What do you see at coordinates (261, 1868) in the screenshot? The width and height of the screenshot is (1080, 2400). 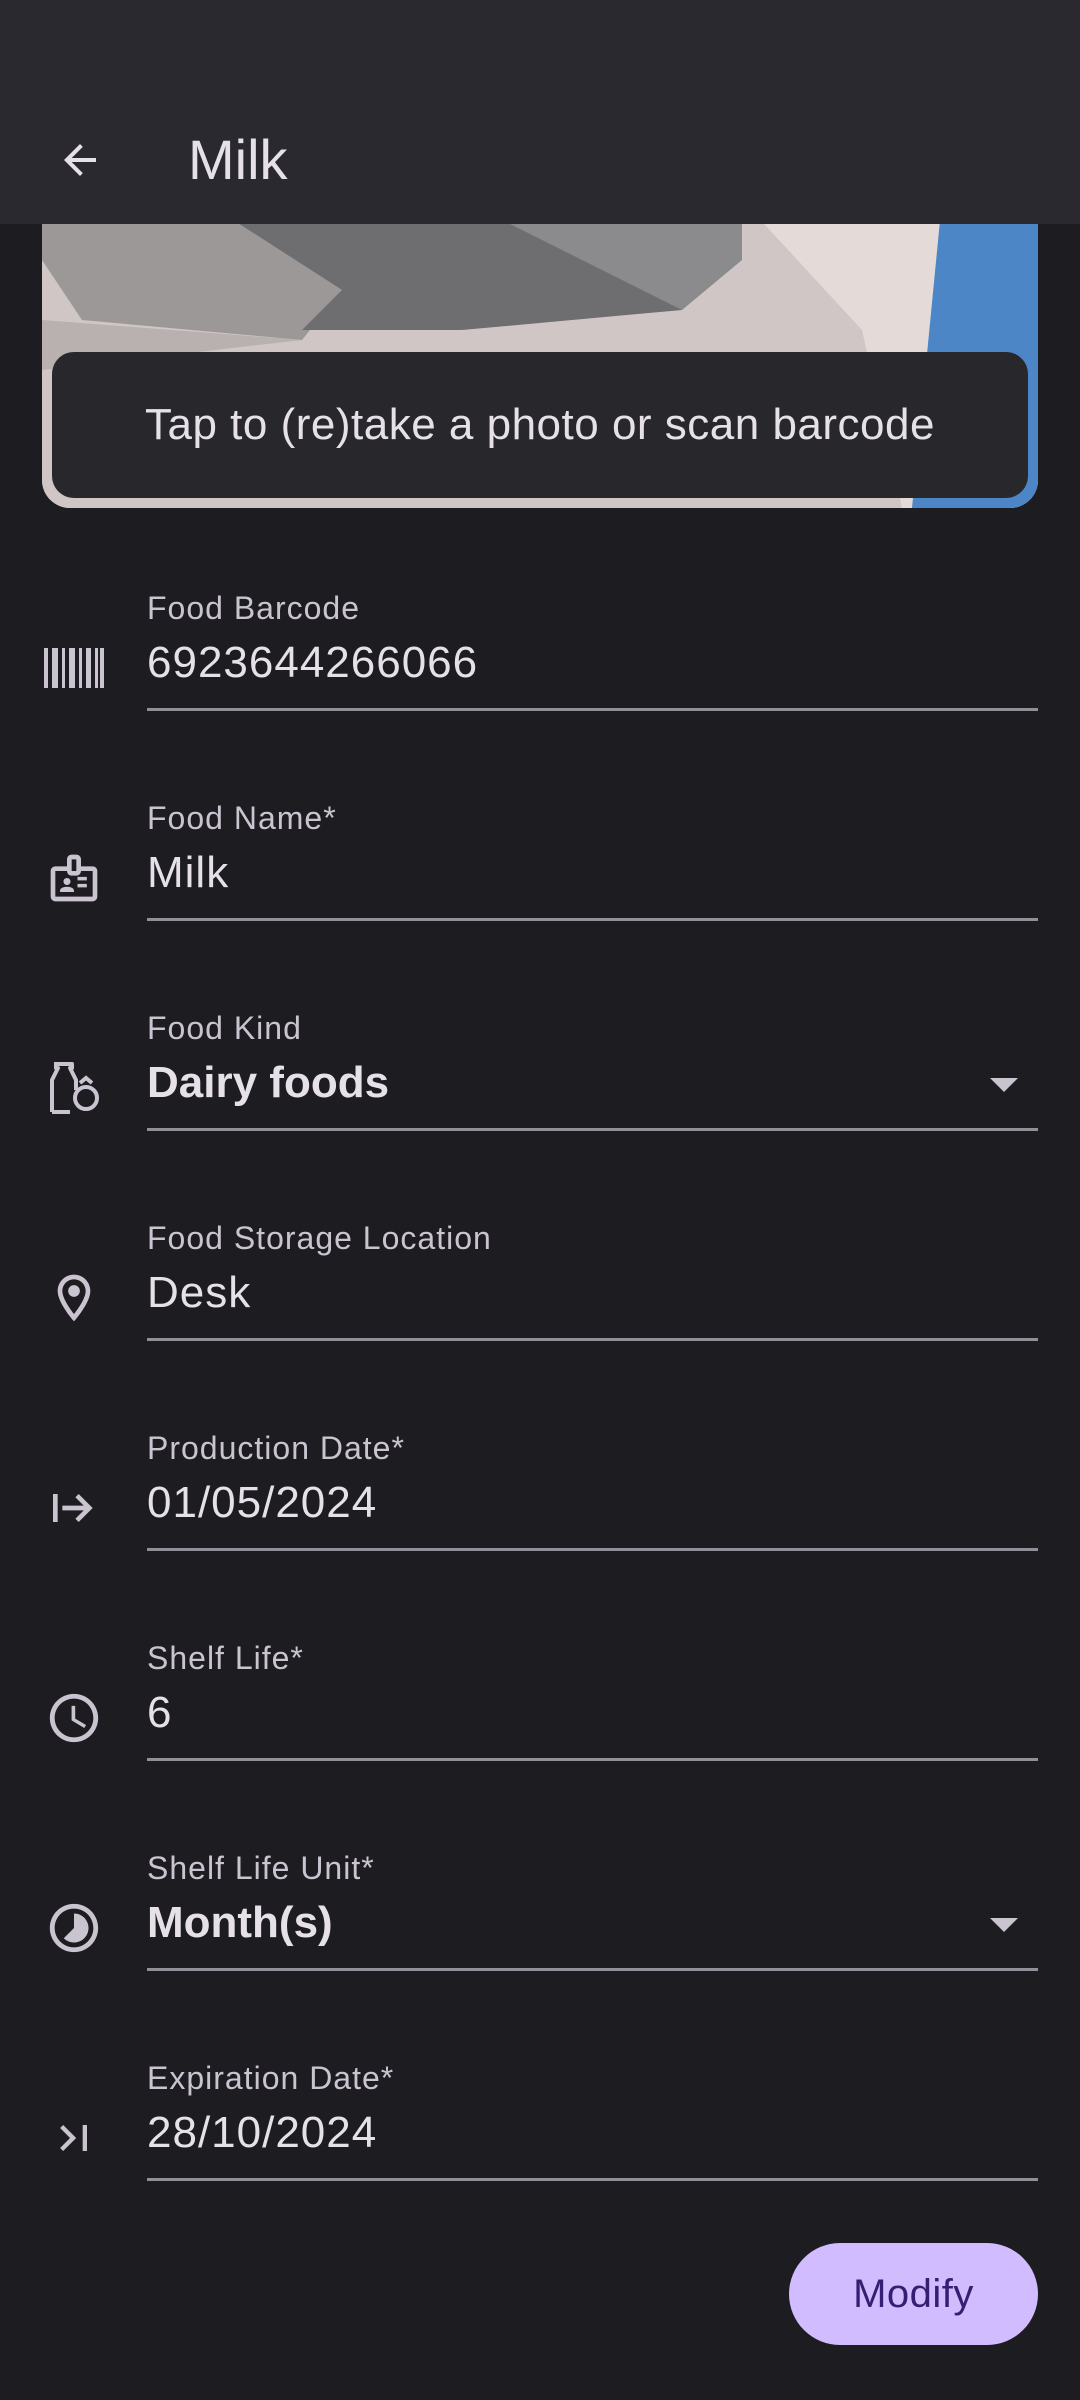 I see `field-label: Shelf Life Unit*` at bounding box center [261, 1868].